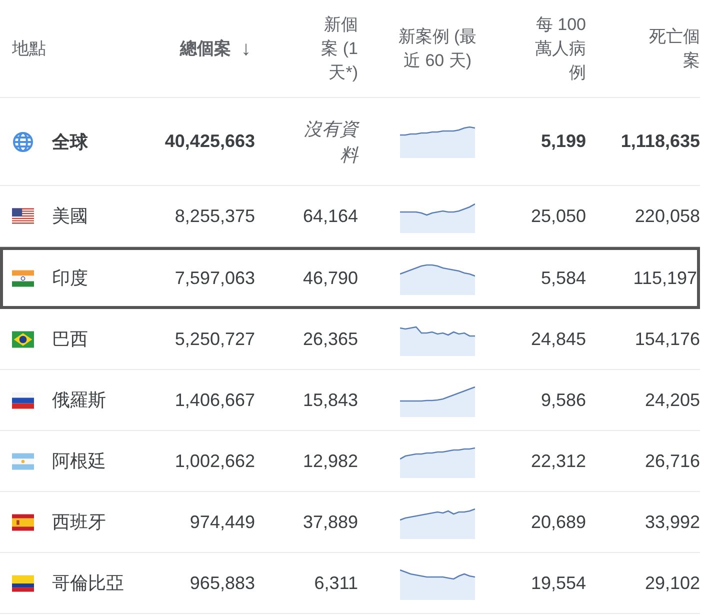 The image size is (720, 615). I want to click on new-cases: 15,843, so click(330, 400).